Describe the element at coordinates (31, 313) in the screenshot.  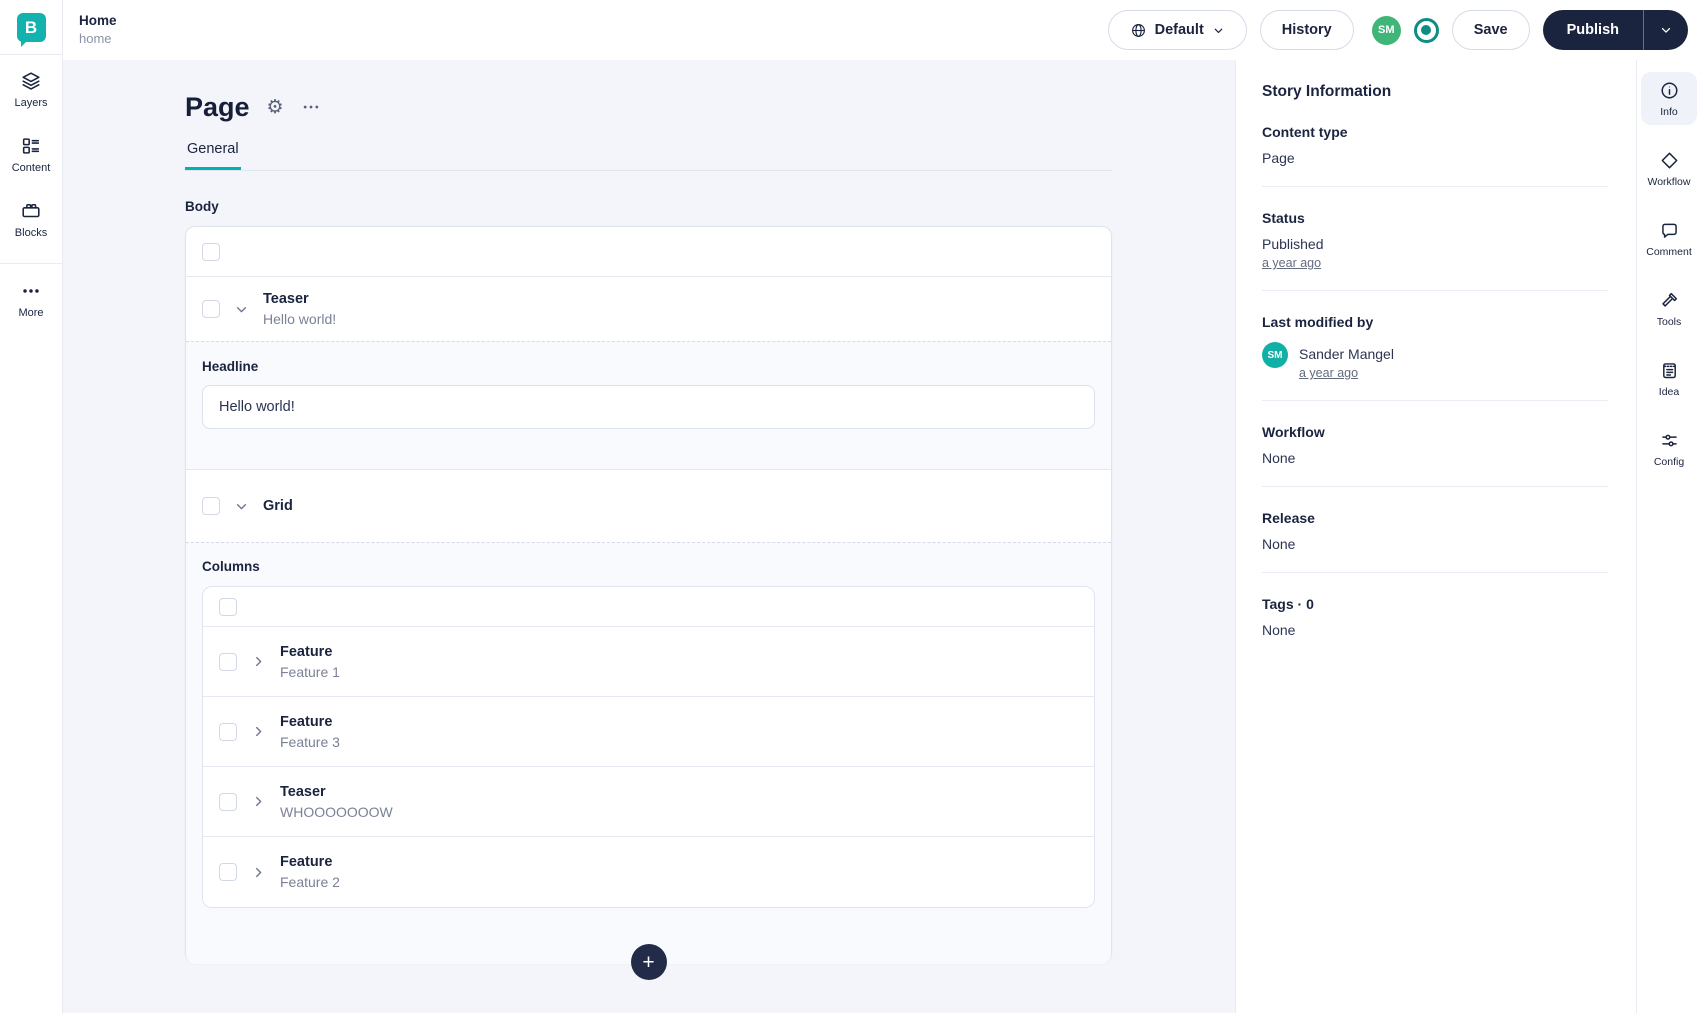
I see `sidebar-item-label: More` at that location.